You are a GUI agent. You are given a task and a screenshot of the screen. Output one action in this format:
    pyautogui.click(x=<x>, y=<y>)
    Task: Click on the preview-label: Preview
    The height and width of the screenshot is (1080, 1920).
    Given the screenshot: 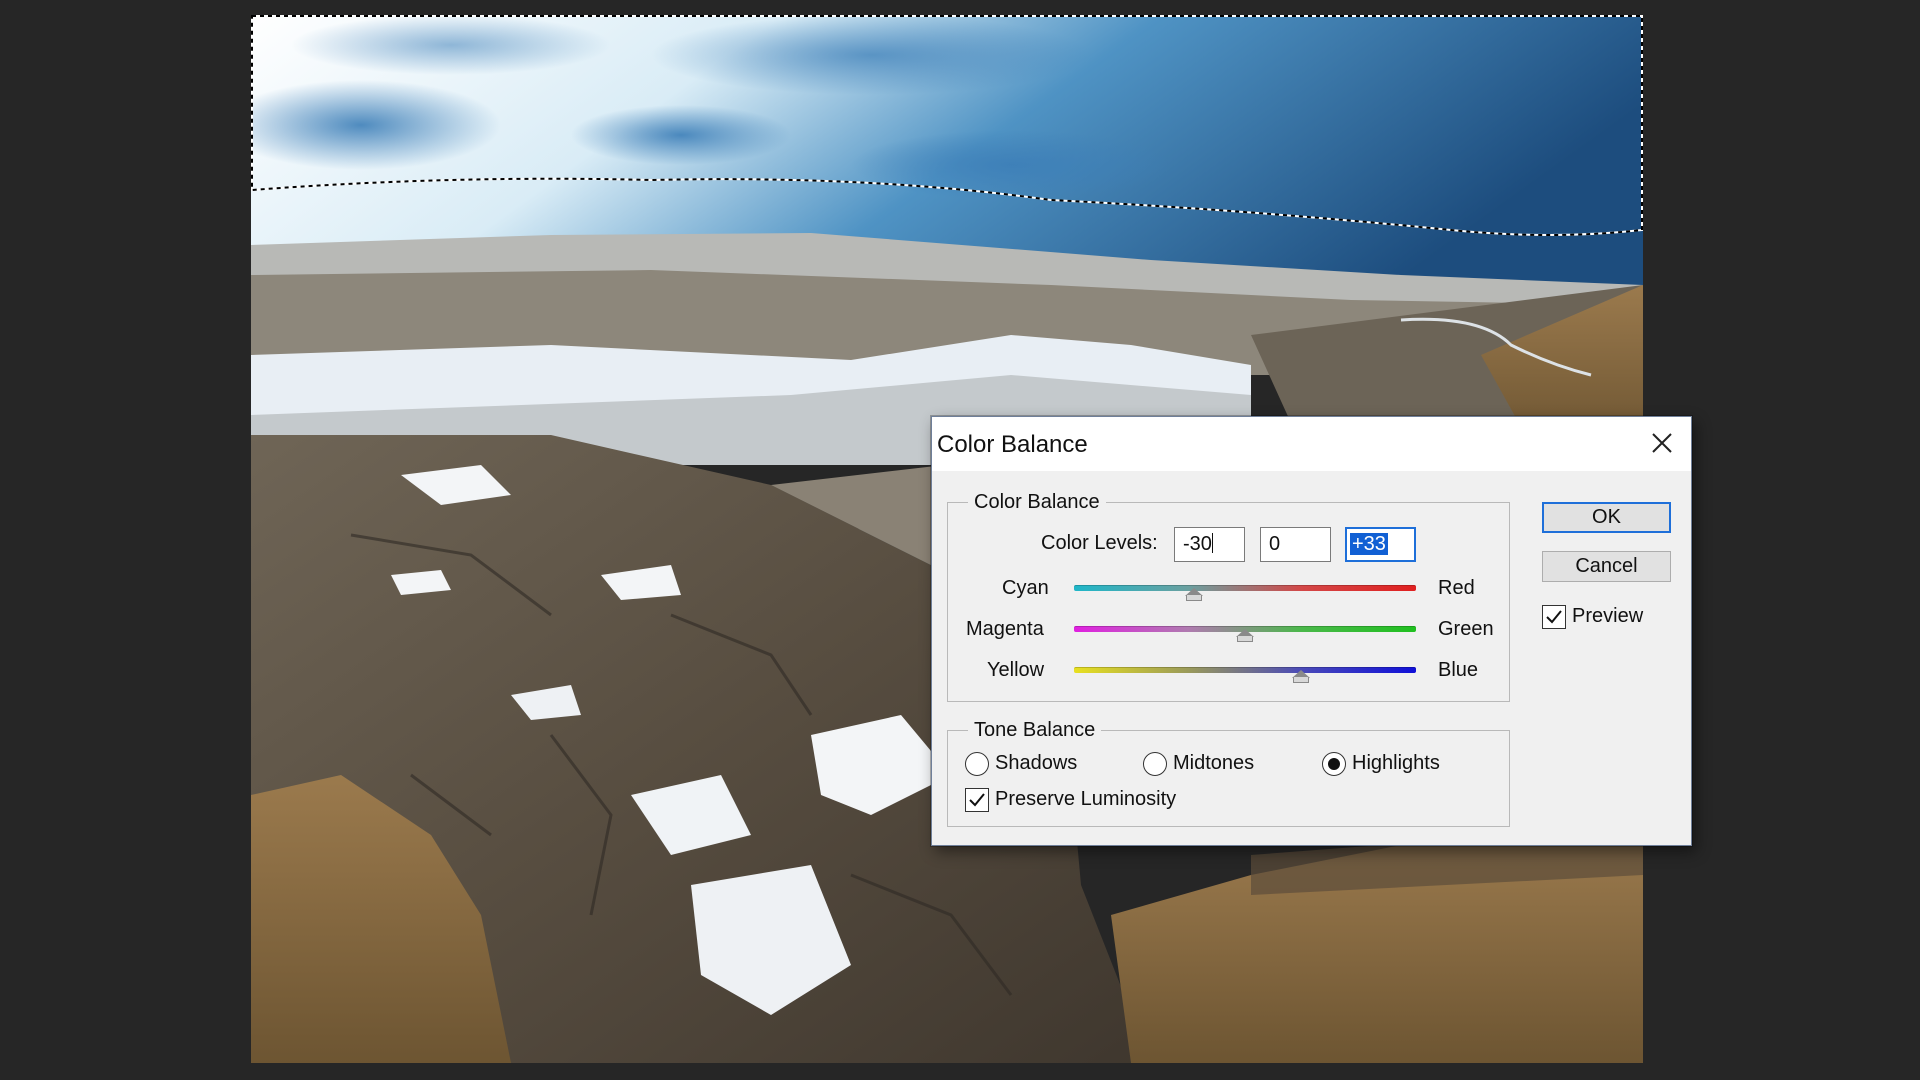 What is the action you would take?
    pyautogui.click(x=1607, y=616)
    